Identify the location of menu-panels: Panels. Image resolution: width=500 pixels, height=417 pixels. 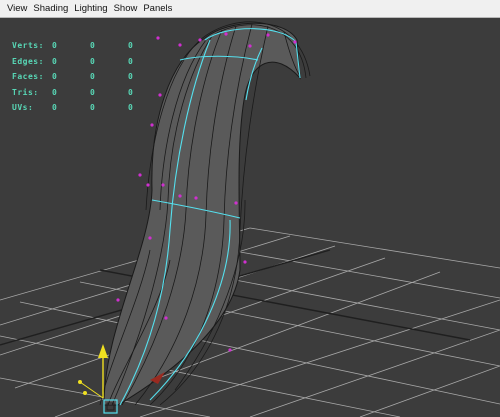
(157, 9).